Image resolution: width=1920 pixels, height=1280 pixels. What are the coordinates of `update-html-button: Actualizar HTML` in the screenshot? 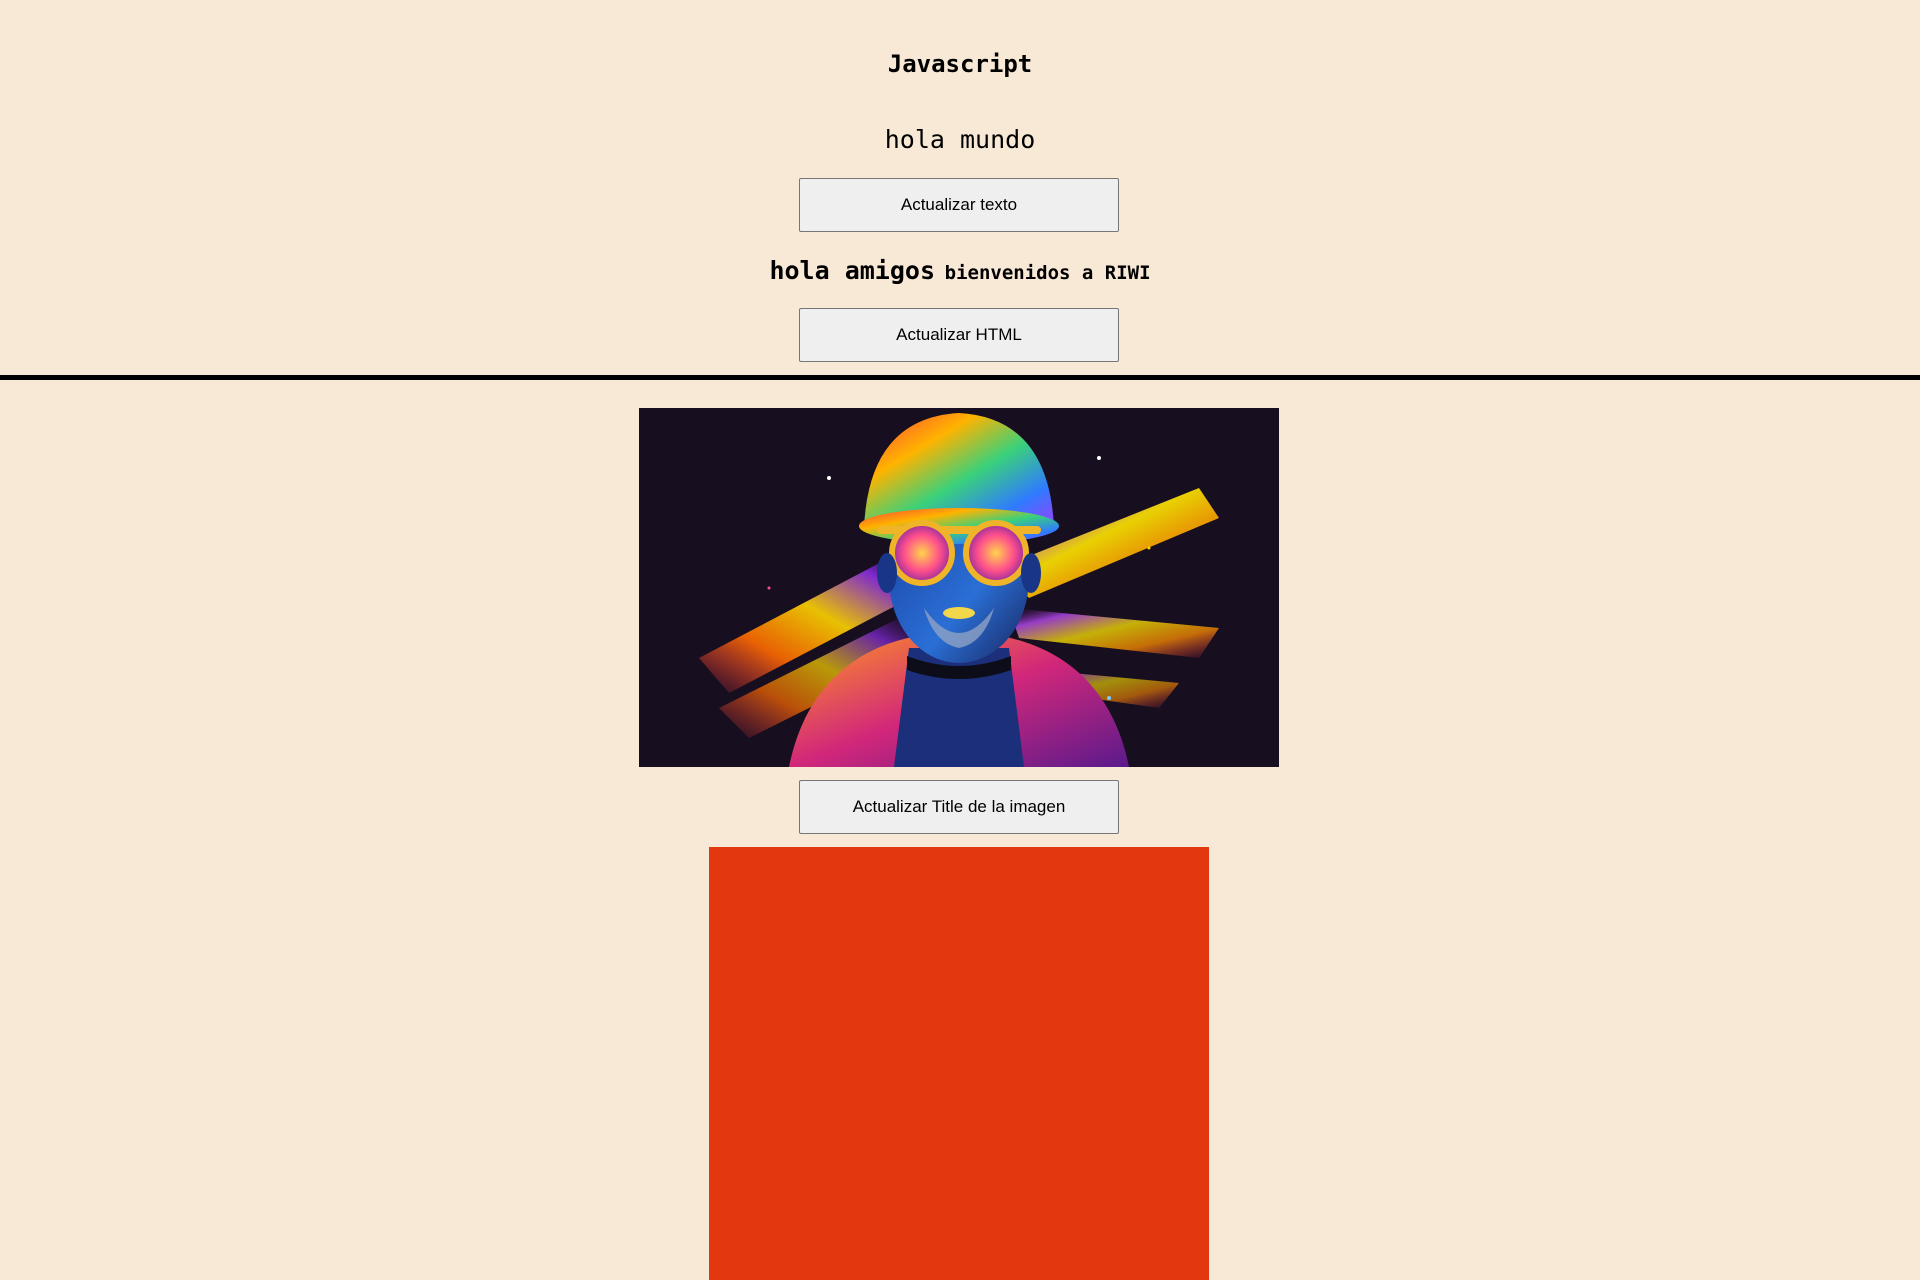 It's located at (959, 335).